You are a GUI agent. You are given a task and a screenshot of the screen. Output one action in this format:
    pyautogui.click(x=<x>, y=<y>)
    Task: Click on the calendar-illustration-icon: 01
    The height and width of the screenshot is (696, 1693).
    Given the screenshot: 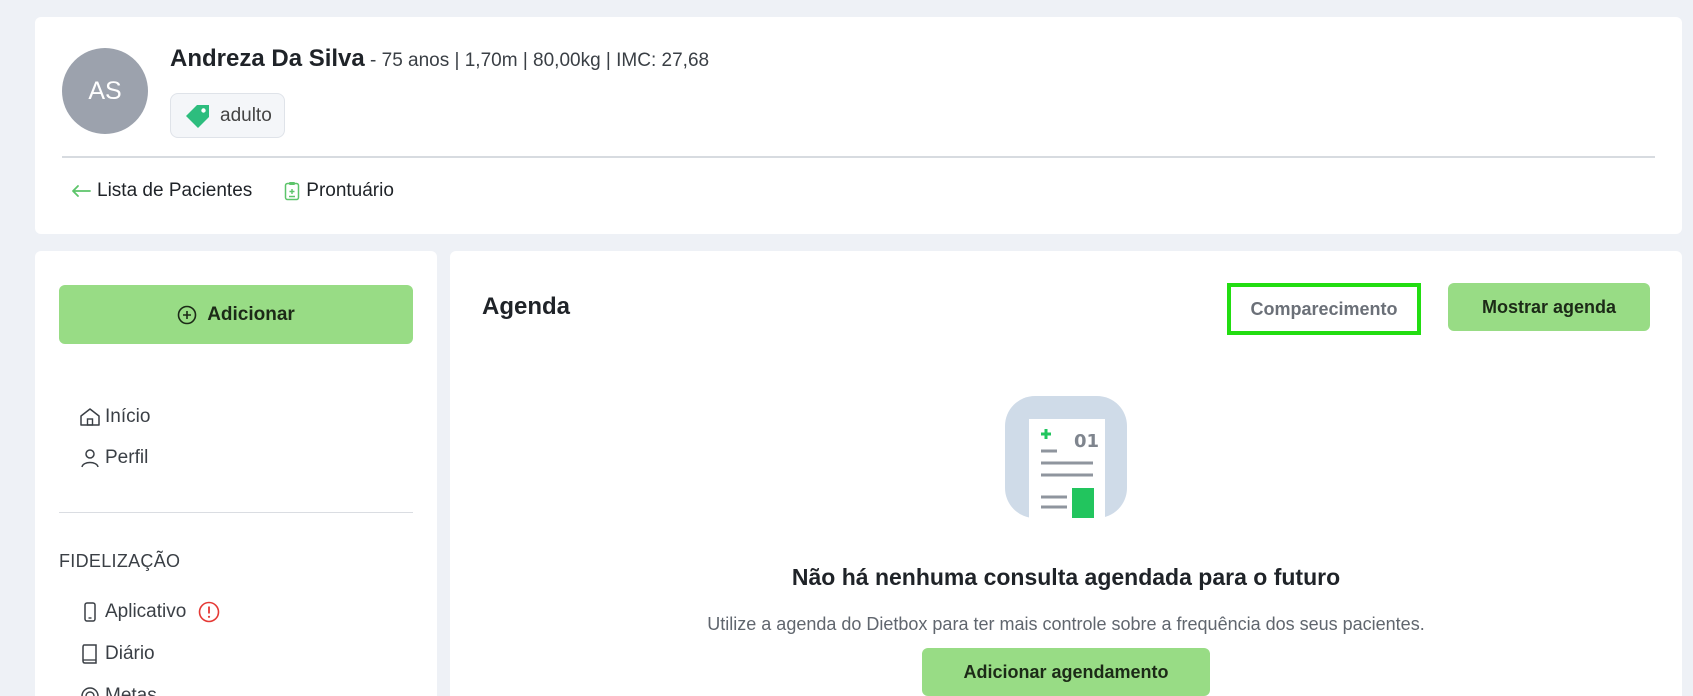 What is the action you would take?
    pyautogui.click(x=1066, y=457)
    